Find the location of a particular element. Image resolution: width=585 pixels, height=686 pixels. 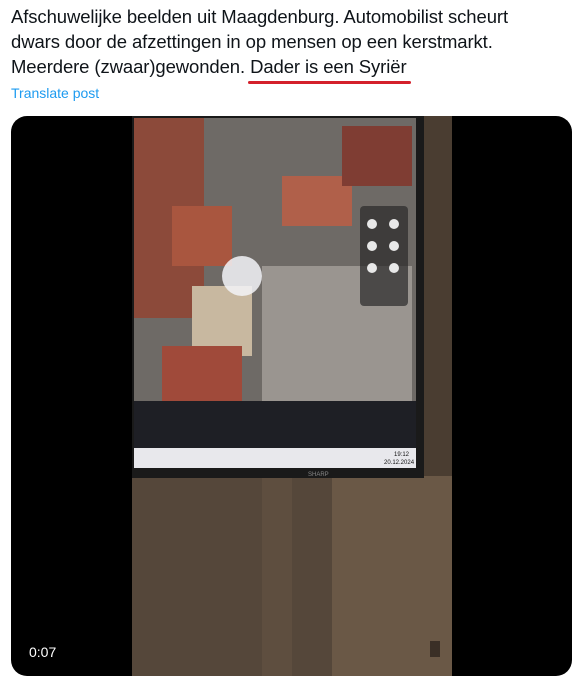

translate-post-link: Translate post is located at coordinates (55, 93).